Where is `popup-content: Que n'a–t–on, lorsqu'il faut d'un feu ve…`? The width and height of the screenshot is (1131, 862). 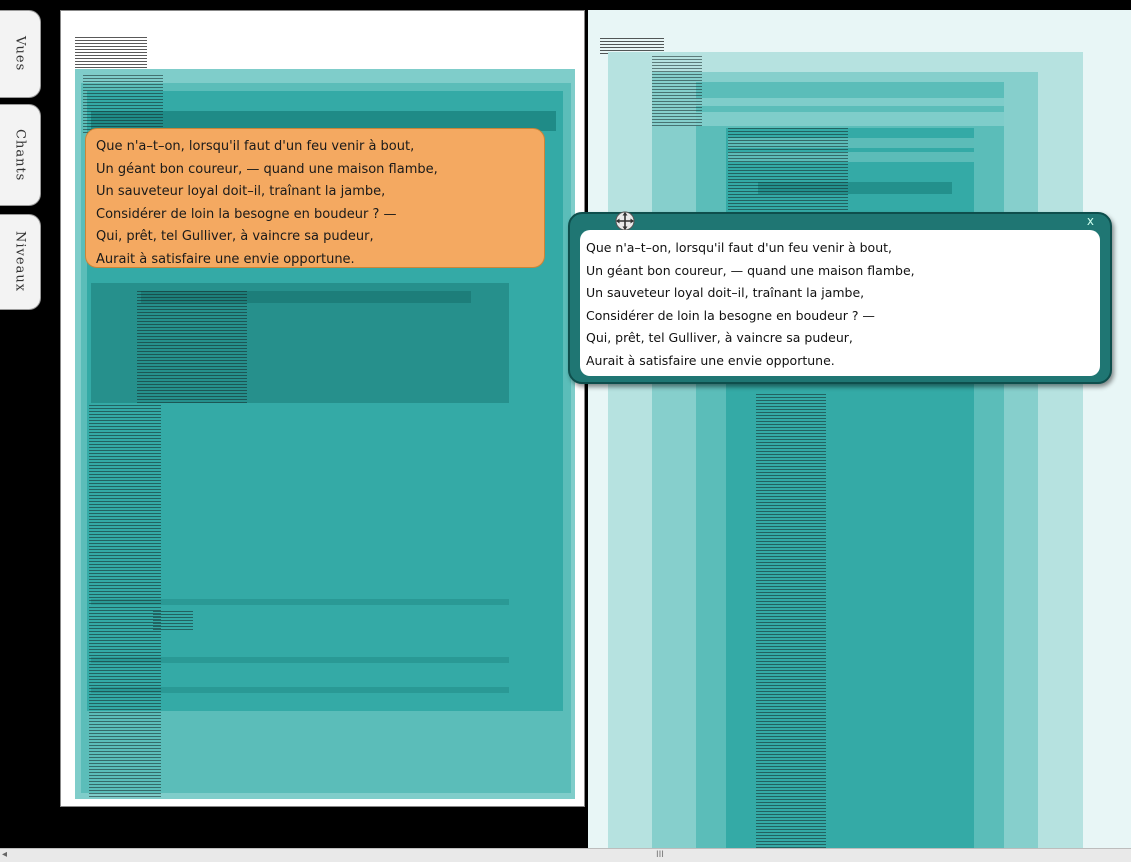 popup-content: Que n'a–t–on, lorsqu'il faut d'un feu ve… is located at coordinates (840, 303).